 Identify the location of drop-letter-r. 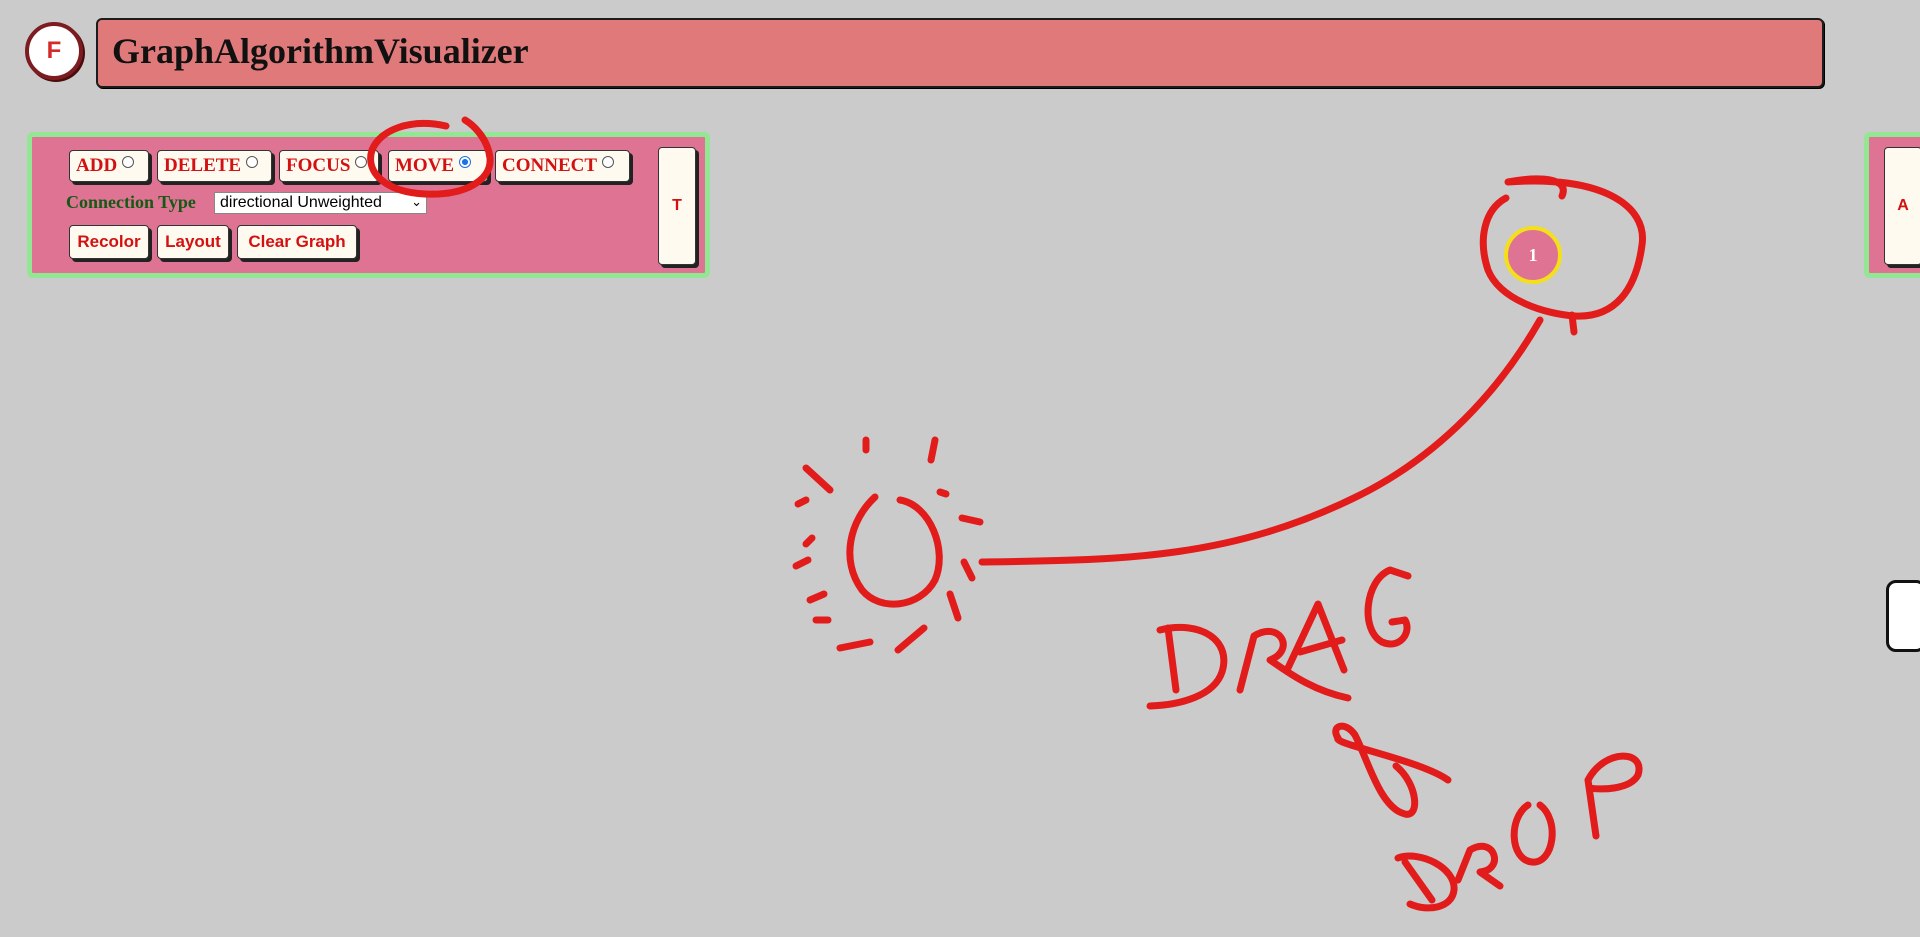
(1479, 866).